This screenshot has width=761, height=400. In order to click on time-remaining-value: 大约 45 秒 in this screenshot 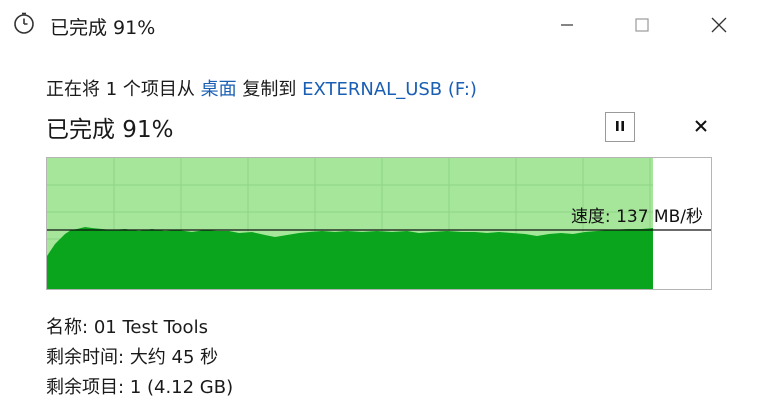, I will do `click(174, 357)`.